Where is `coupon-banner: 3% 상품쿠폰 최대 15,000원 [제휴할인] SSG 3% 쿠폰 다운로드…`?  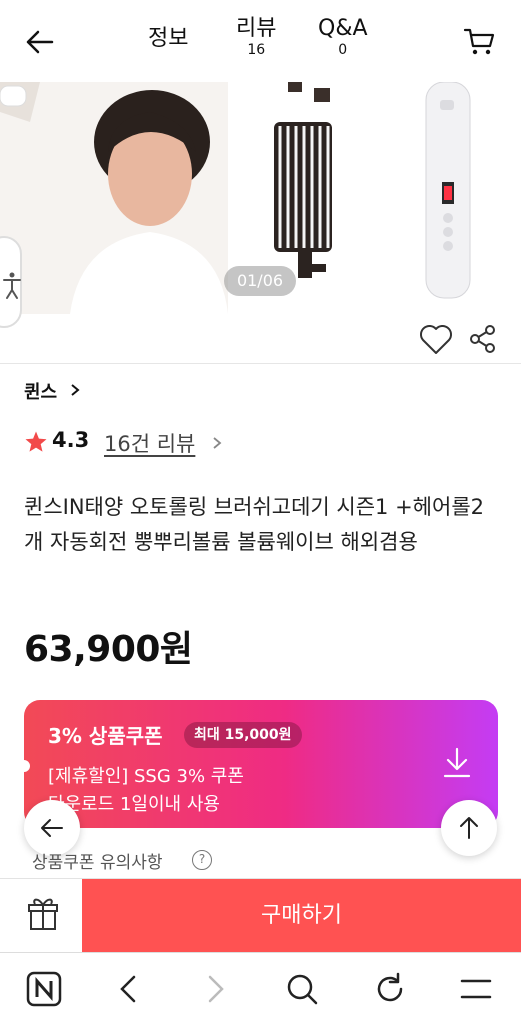
coupon-banner: 3% 상품쿠폰 최대 15,000원 [제휴할인] SSG 3% 쿠폰 다운로드… is located at coordinates (261, 764).